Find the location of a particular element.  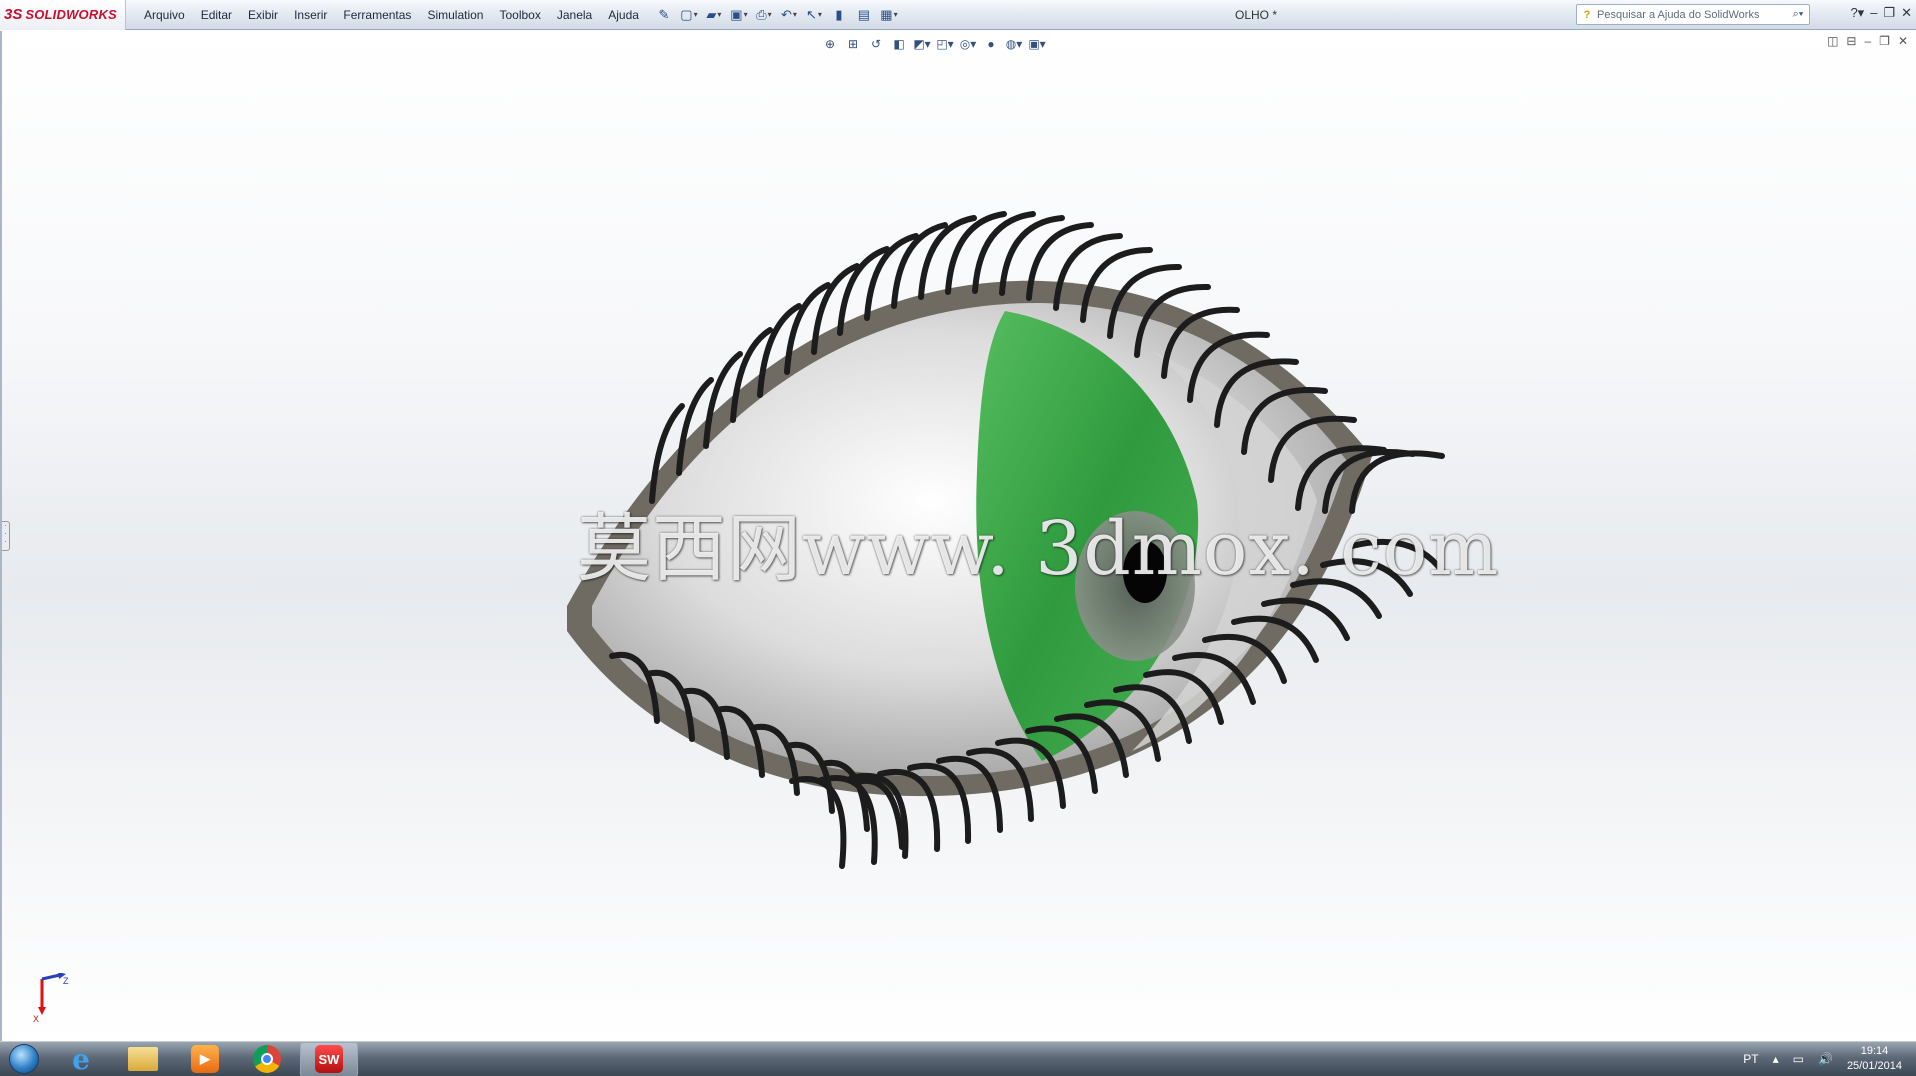

taskbar-internet-explorer: e is located at coordinates (81, 1059).